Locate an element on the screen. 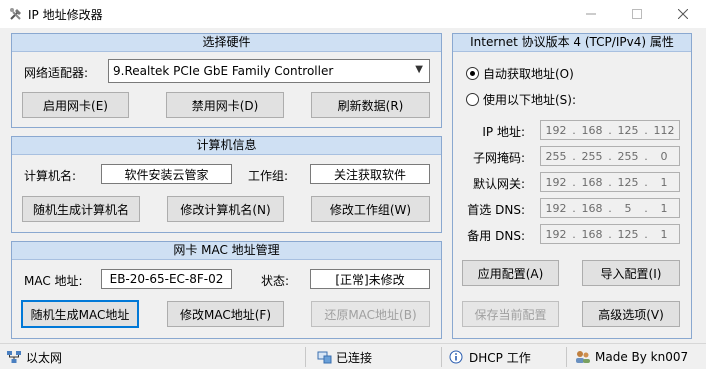 This screenshot has height=369, width=706. computer-name-field: 软件安装云管家 is located at coordinates (166, 174).